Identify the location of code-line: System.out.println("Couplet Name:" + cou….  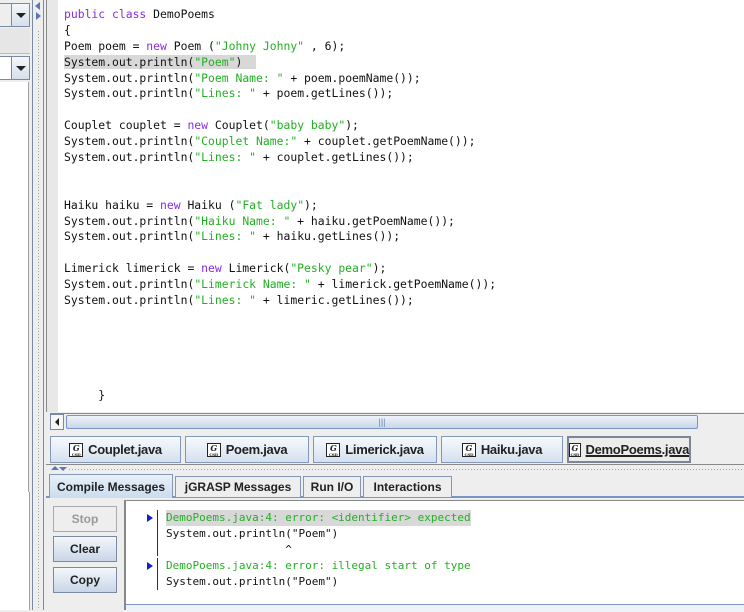
(280, 142).